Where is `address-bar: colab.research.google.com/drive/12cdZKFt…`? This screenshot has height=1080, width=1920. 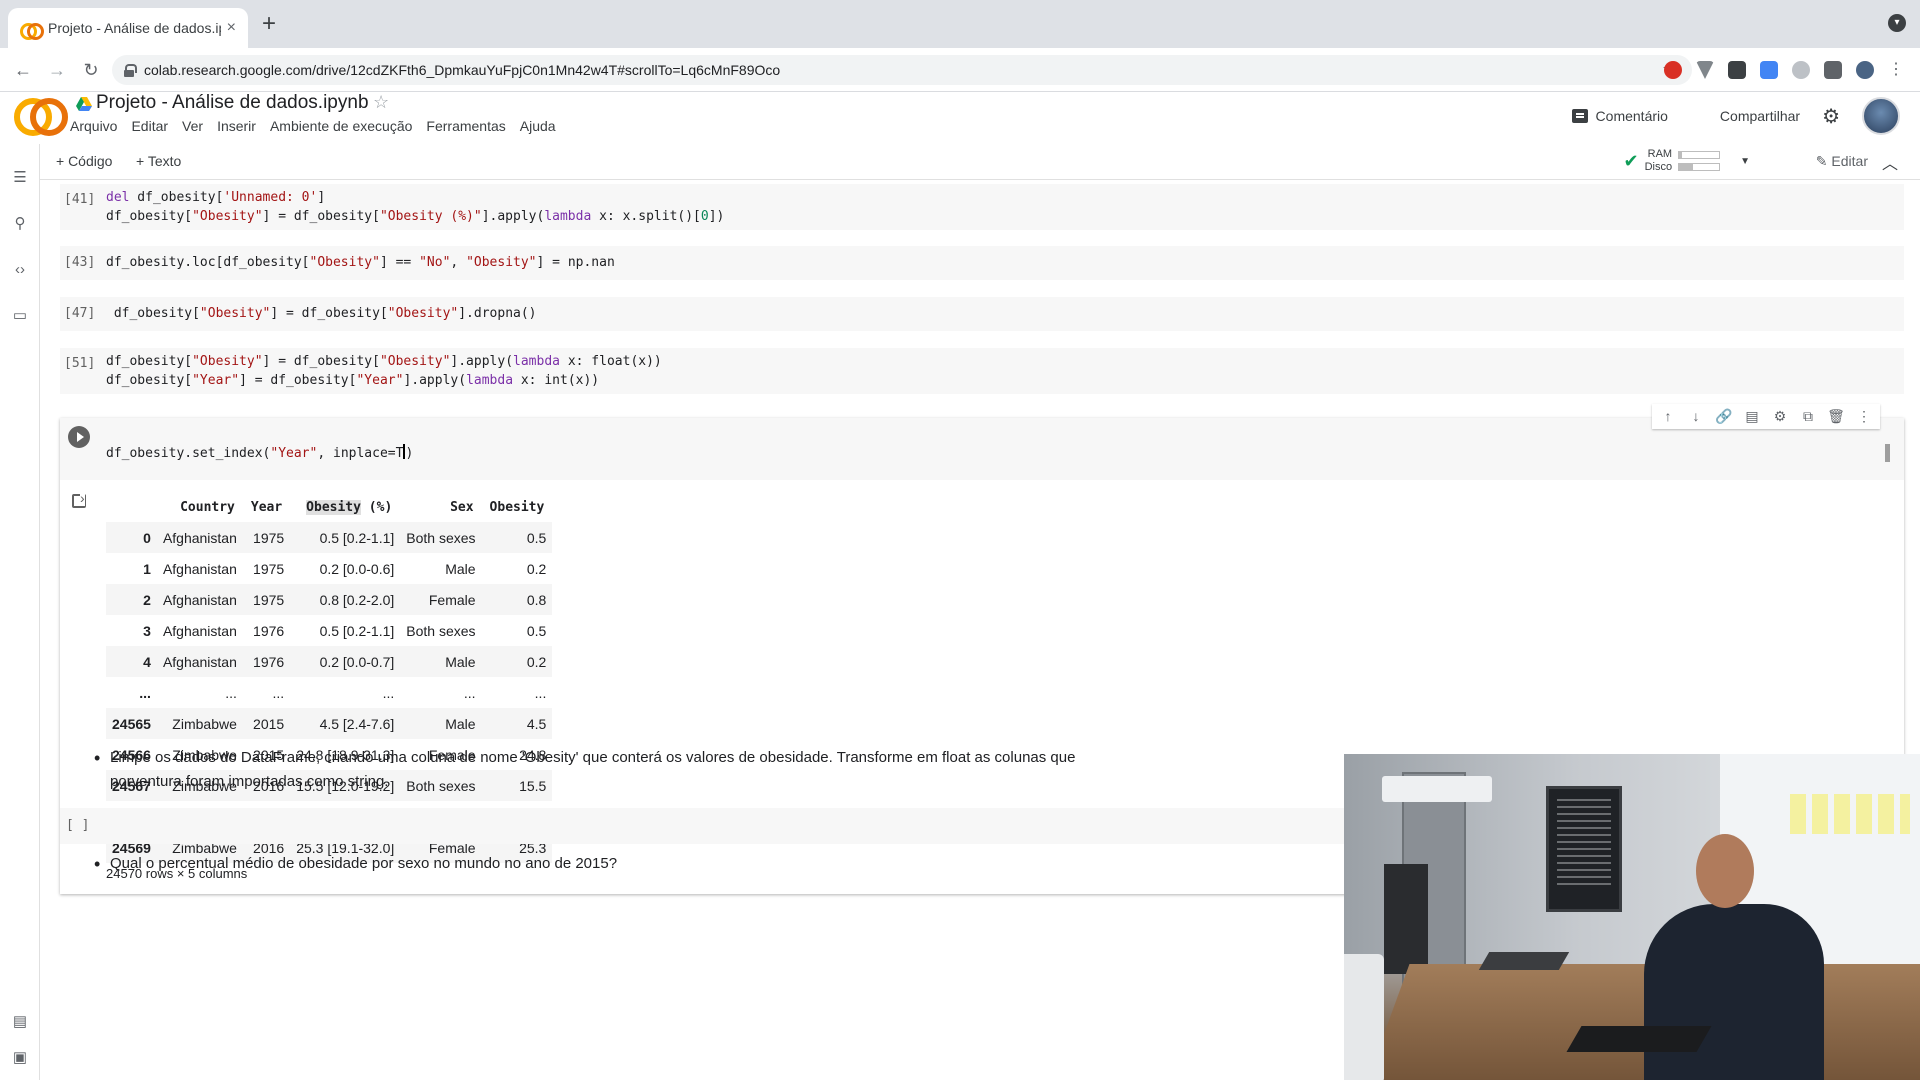
address-bar: colab.research.google.com/drive/12cdZKFt… is located at coordinates (902, 70).